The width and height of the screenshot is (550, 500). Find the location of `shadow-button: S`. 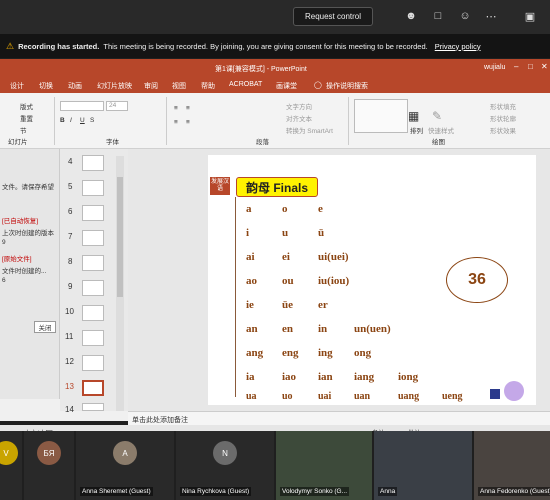

shadow-button: S is located at coordinates (92, 120).